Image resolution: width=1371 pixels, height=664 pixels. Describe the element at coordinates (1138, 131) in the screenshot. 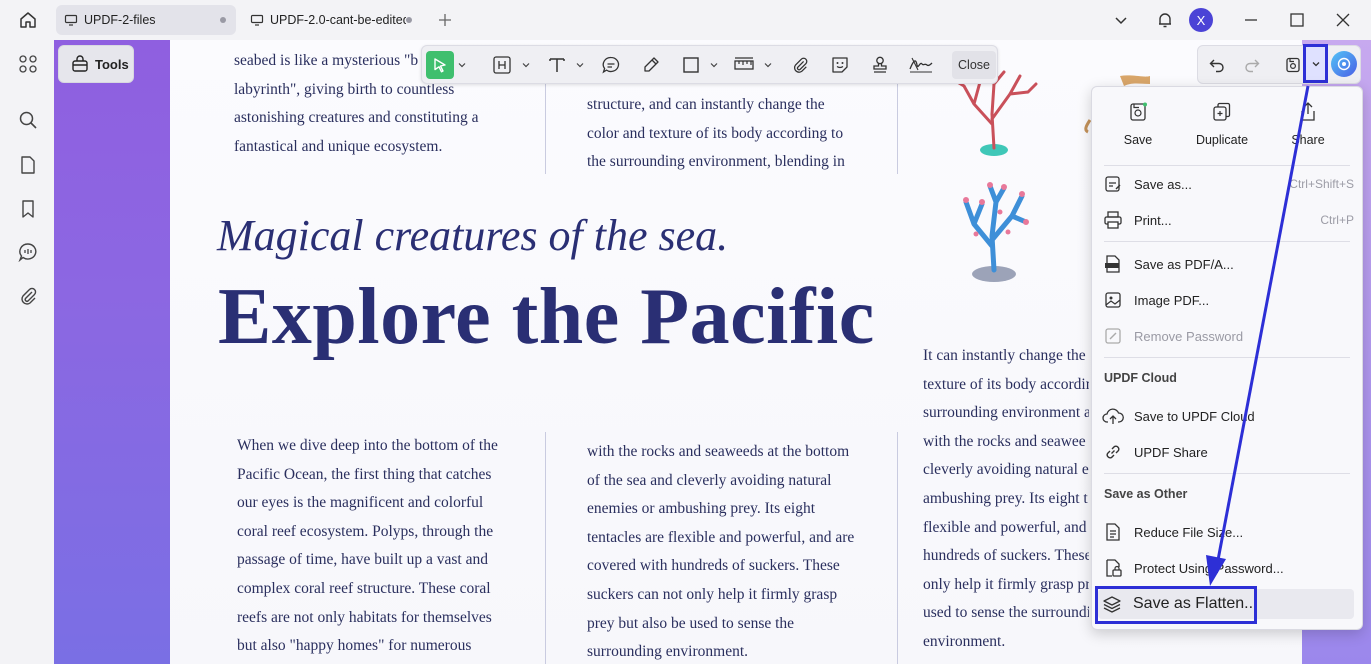

I see `menu-save-button: Save` at that location.